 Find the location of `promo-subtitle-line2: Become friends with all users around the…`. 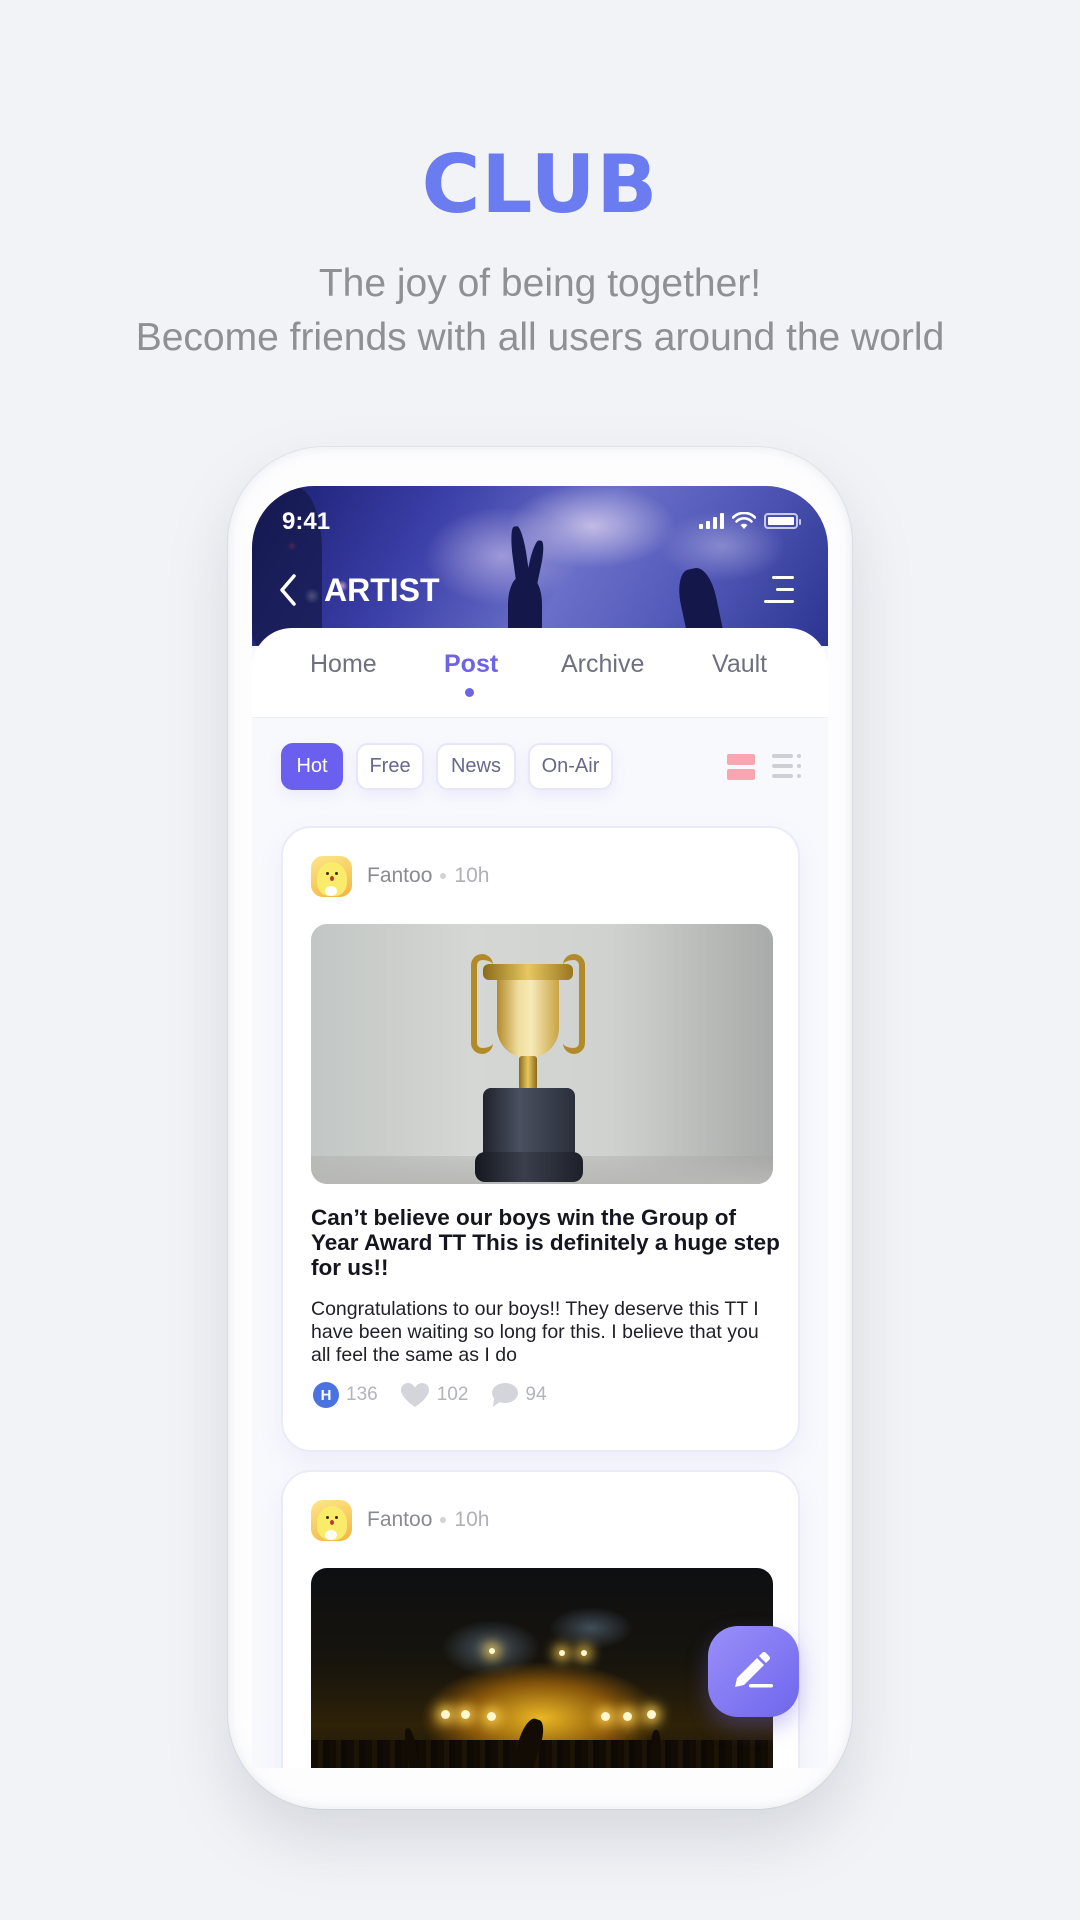

promo-subtitle-line2: Become friends with all users around the… is located at coordinates (540, 337).